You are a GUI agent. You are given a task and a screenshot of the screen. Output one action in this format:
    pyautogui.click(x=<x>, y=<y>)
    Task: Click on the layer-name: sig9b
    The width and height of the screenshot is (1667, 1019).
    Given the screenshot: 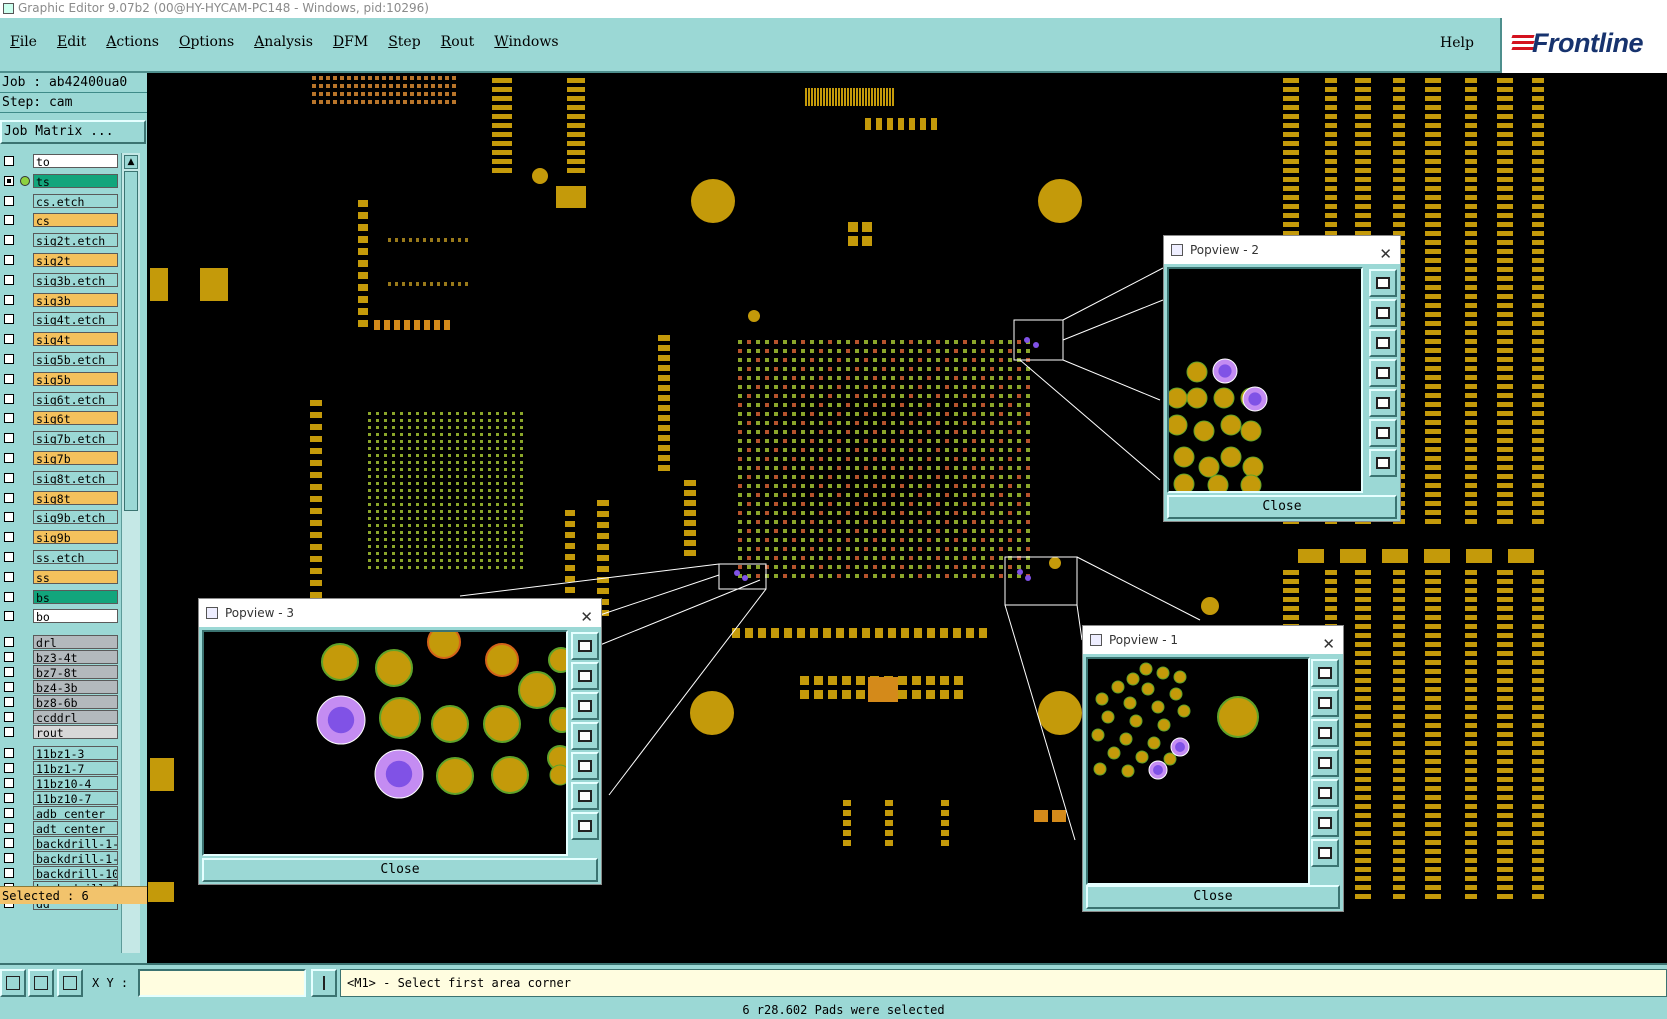 What is the action you would take?
    pyautogui.click(x=75, y=537)
    